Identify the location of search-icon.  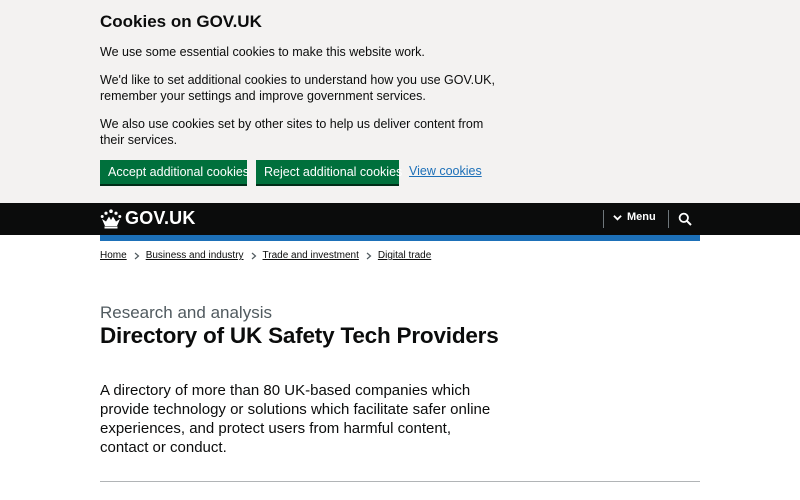
(685, 219).